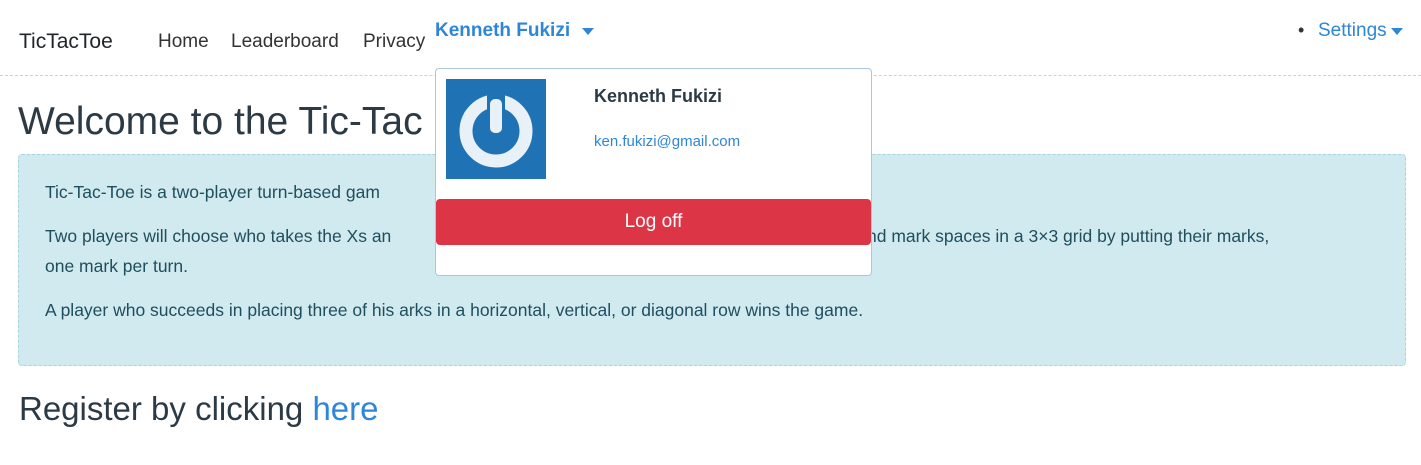  What do you see at coordinates (183, 42) in the screenshot?
I see `nav-link-home: Home` at bounding box center [183, 42].